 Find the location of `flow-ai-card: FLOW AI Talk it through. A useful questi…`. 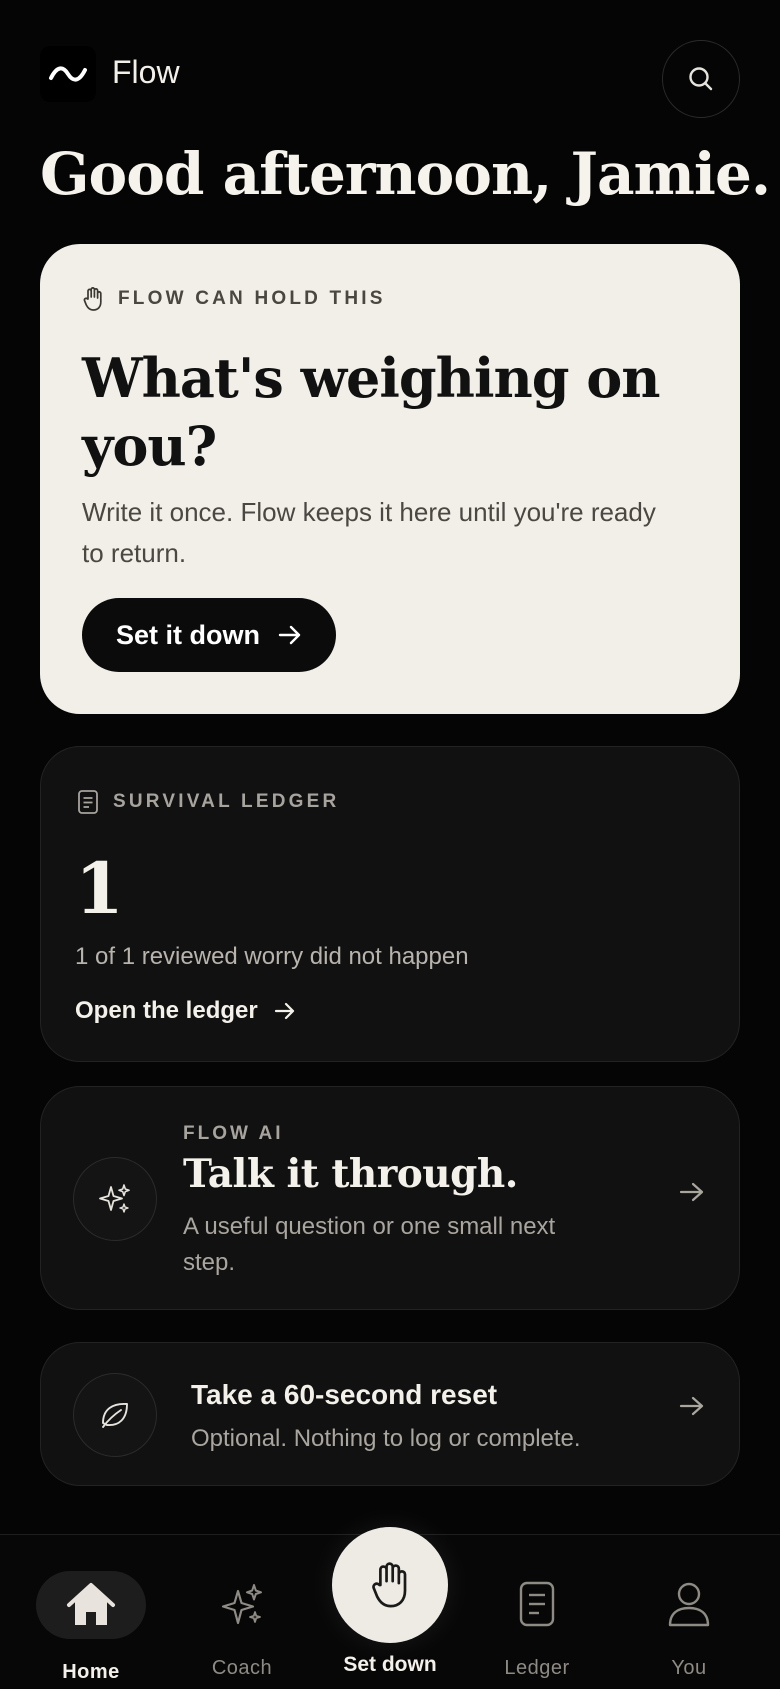

flow-ai-card: FLOW AI Talk it through. A useful questi… is located at coordinates (390, 1198).